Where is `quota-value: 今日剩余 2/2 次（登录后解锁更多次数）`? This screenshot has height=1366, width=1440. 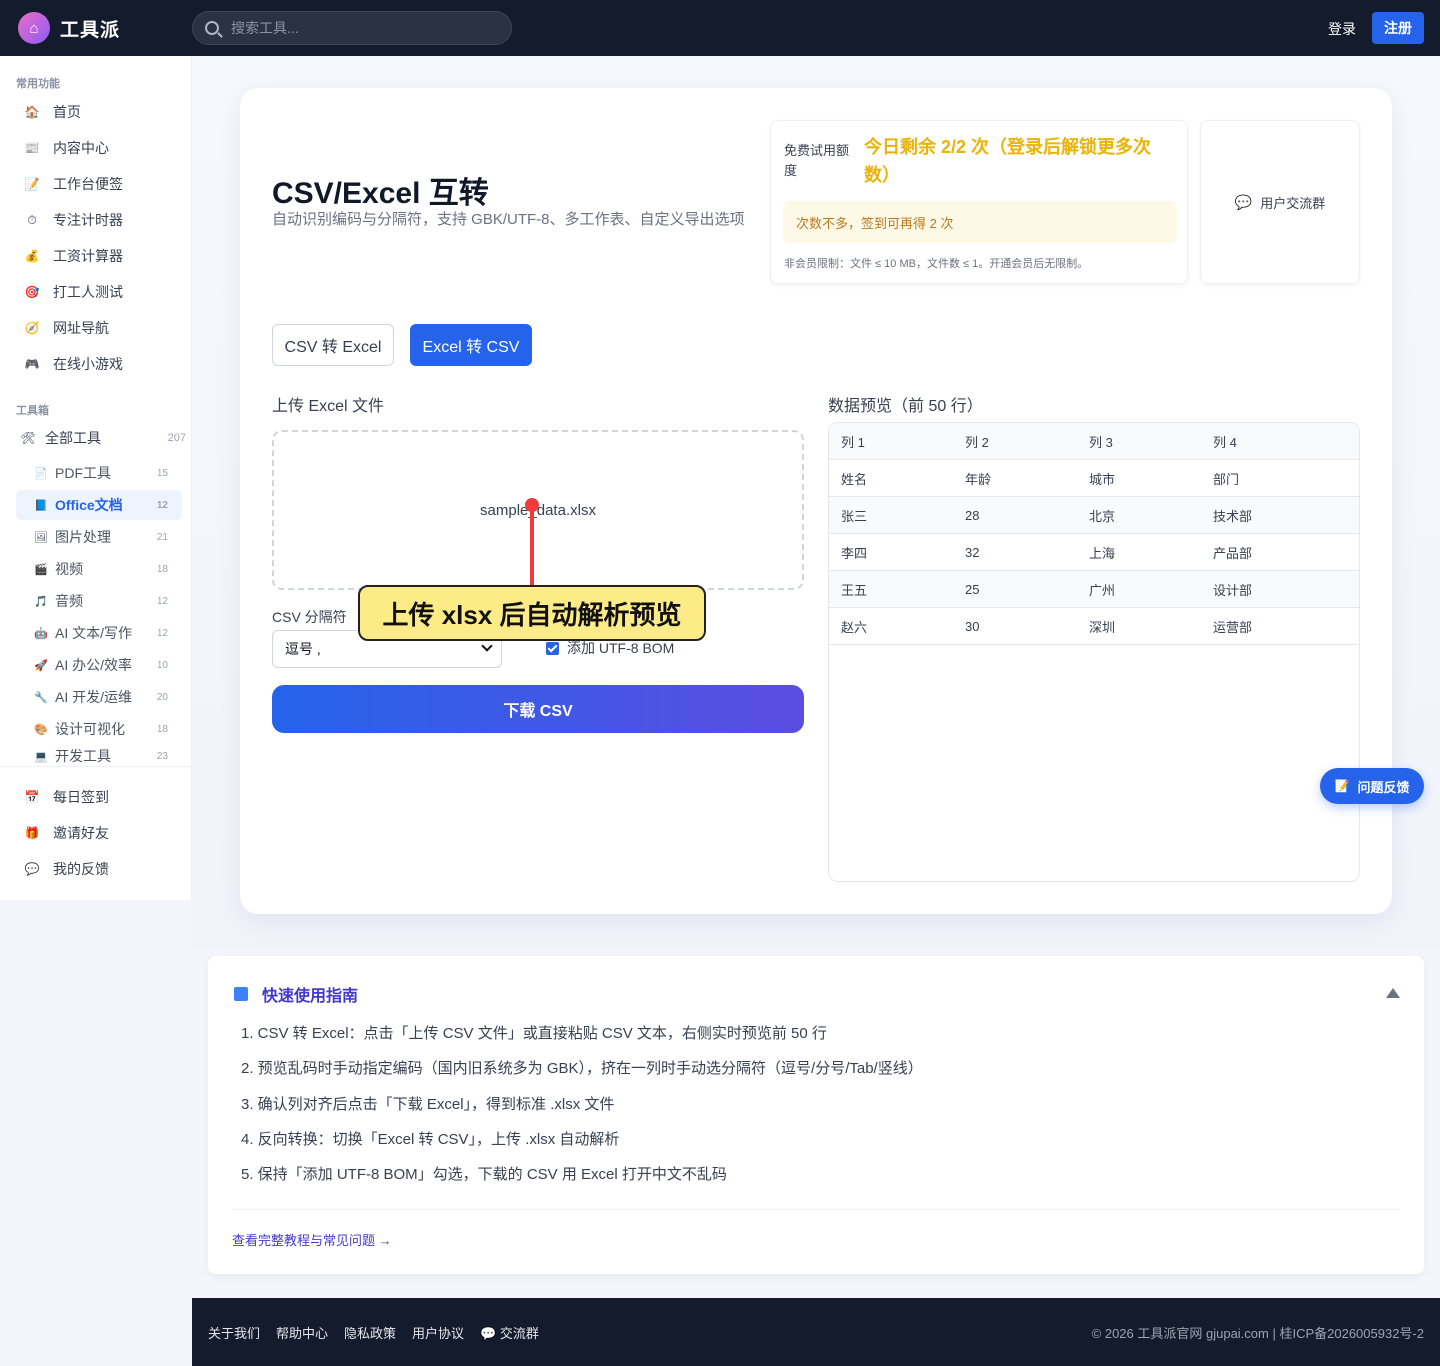 quota-value: 今日剩余 2/2 次（登录后解锁更多次数） is located at coordinates (1008, 161).